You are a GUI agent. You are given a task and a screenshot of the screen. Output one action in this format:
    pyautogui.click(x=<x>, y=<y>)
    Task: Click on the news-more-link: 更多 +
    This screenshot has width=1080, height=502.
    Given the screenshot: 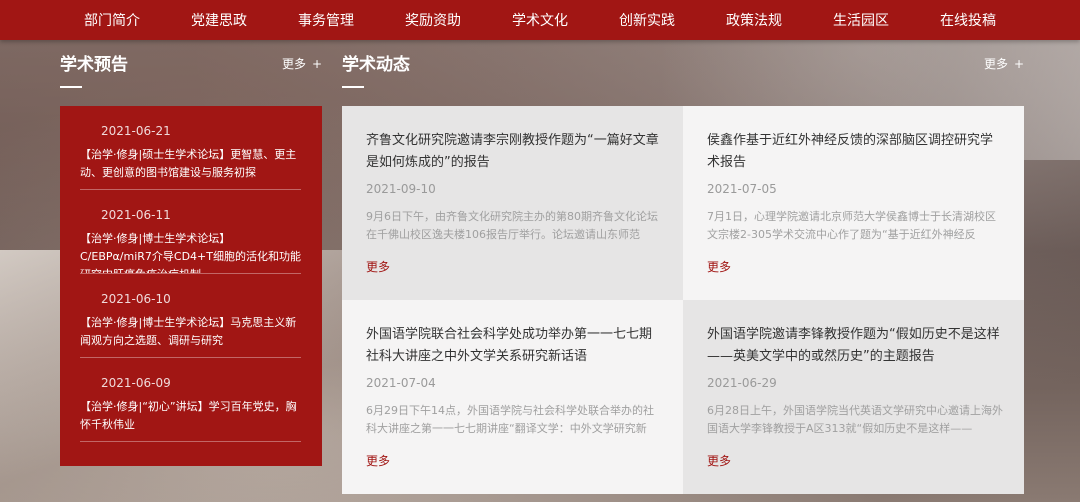 What is the action you would take?
    pyautogui.click(x=1004, y=63)
    